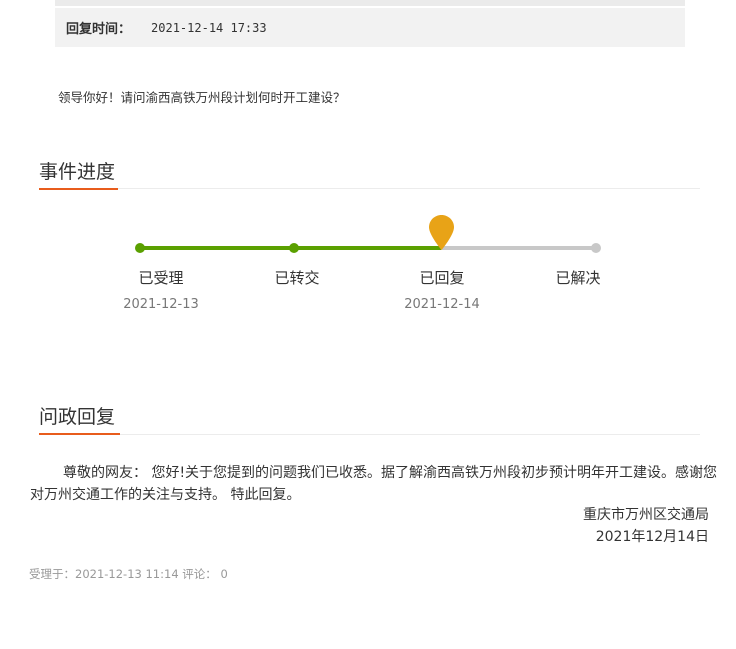 The width and height of the screenshot is (736, 649). What do you see at coordinates (646, 515) in the screenshot?
I see `reply-signature: 重庆市万州区交通局` at bounding box center [646, 515].